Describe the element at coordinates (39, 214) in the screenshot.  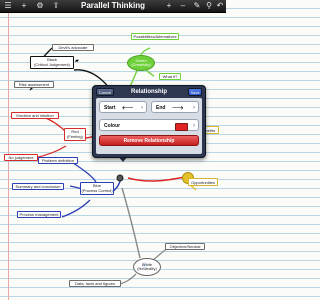
I see `node-process-management: Process management` at that location.